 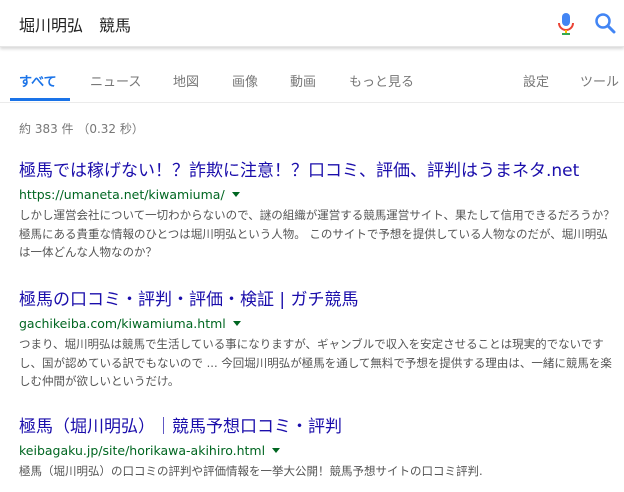 I want to click on result-url-row: https://umaneta.net/kiwamiuma/, so click(x=319, y=194).